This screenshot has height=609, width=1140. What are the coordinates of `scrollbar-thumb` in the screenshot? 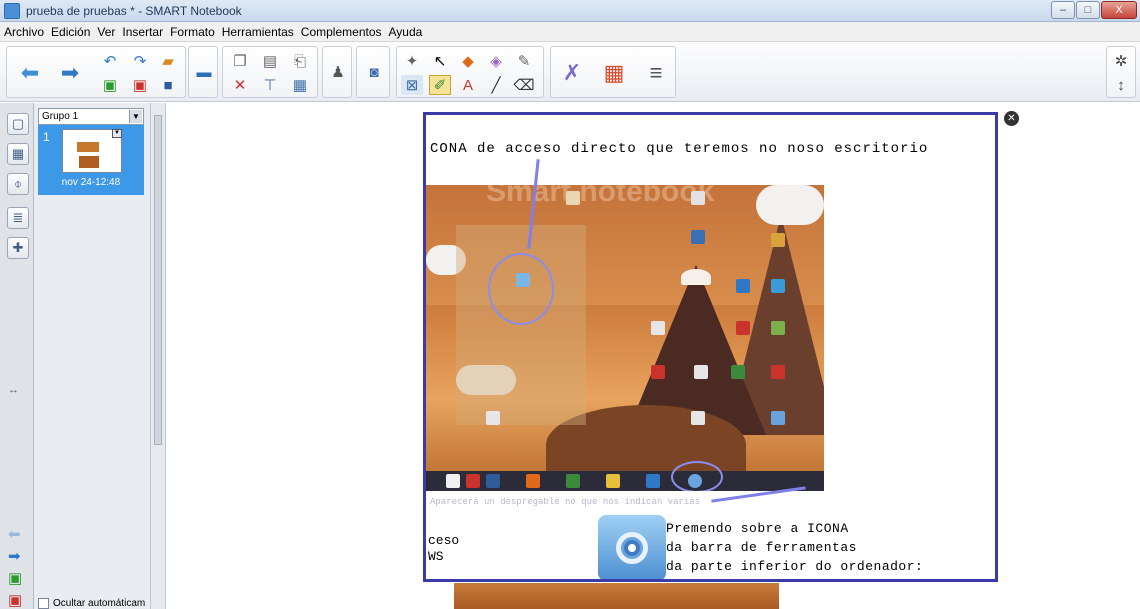 It's located at (158, 280).